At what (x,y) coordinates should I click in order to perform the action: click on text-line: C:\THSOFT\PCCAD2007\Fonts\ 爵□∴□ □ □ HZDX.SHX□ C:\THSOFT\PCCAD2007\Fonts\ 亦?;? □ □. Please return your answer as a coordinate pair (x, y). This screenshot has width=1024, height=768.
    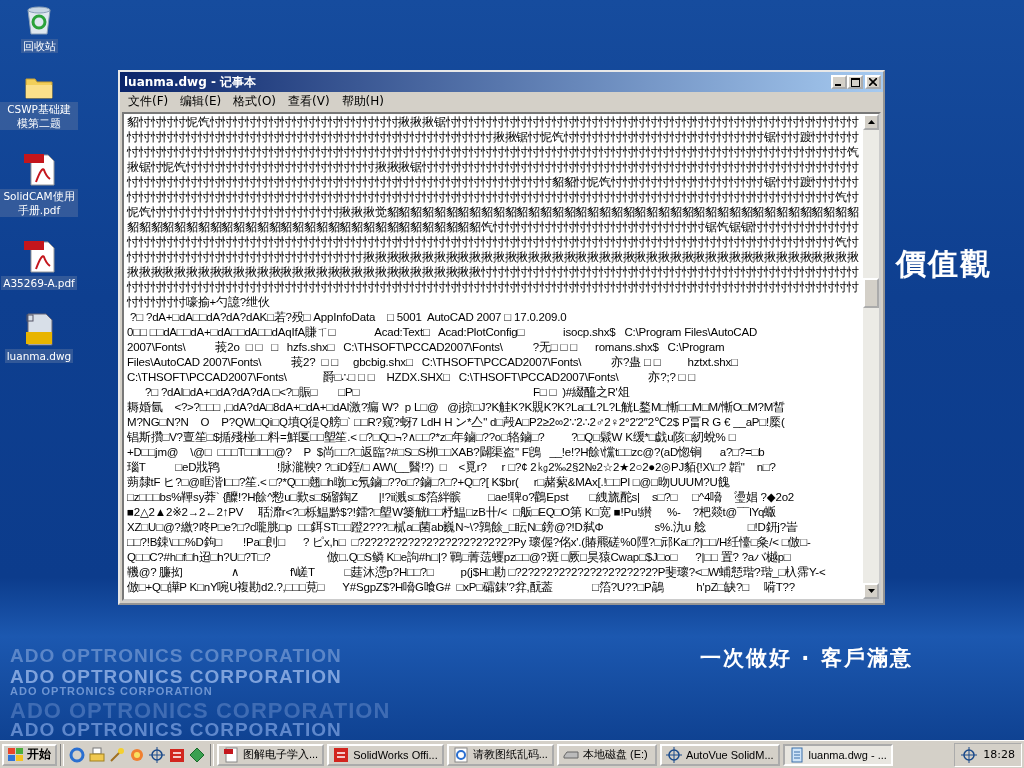
    Looking at the image, I should click on (412, 377).